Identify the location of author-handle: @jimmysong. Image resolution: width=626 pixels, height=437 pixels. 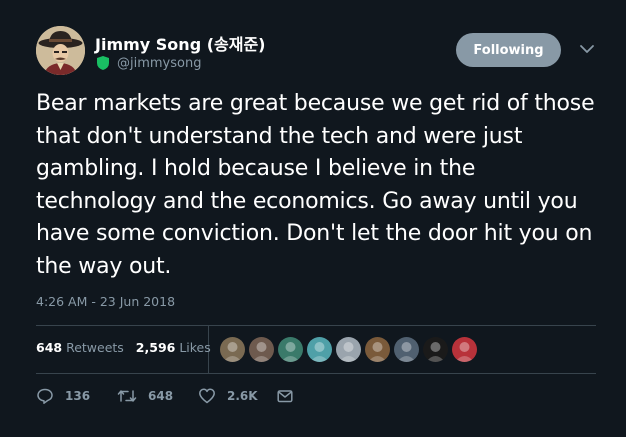
(159, 63).